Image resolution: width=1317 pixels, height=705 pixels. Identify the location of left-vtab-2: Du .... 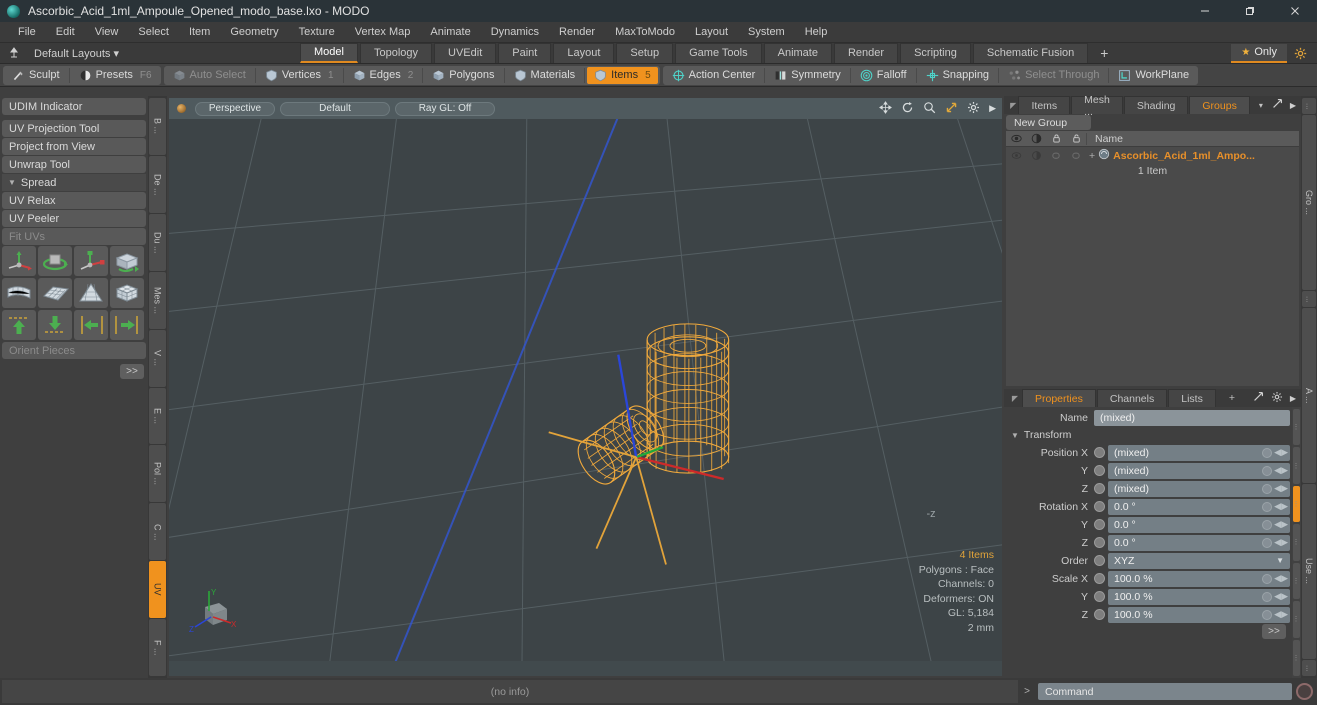
(157, 242).